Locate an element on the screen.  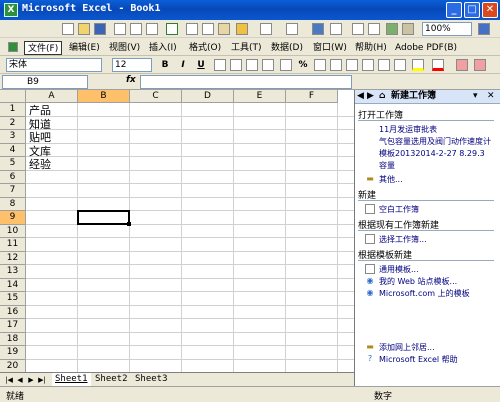
borders-icon is located at coordinates (400, 65).